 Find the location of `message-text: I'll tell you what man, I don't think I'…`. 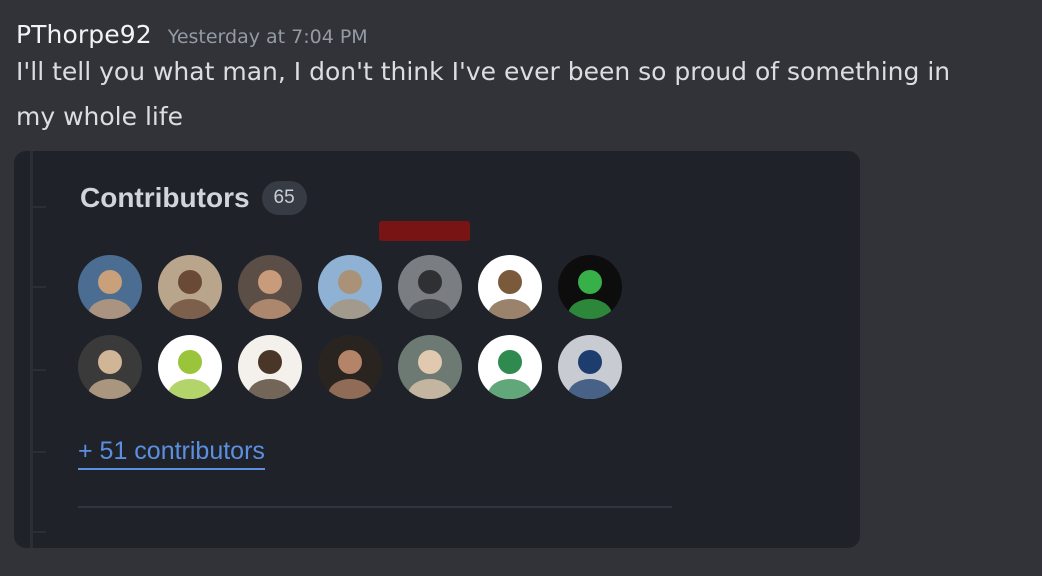

message-text: I'll tell you what man, I don't think I'… is located at coordinates (483, 94).